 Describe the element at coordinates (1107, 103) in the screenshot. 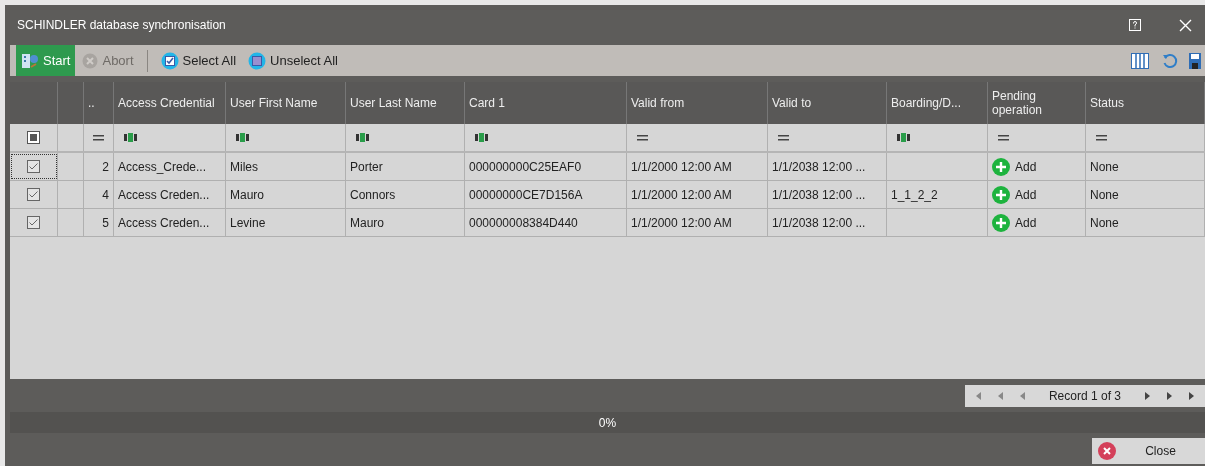

I see `column-header: Status` at that location.